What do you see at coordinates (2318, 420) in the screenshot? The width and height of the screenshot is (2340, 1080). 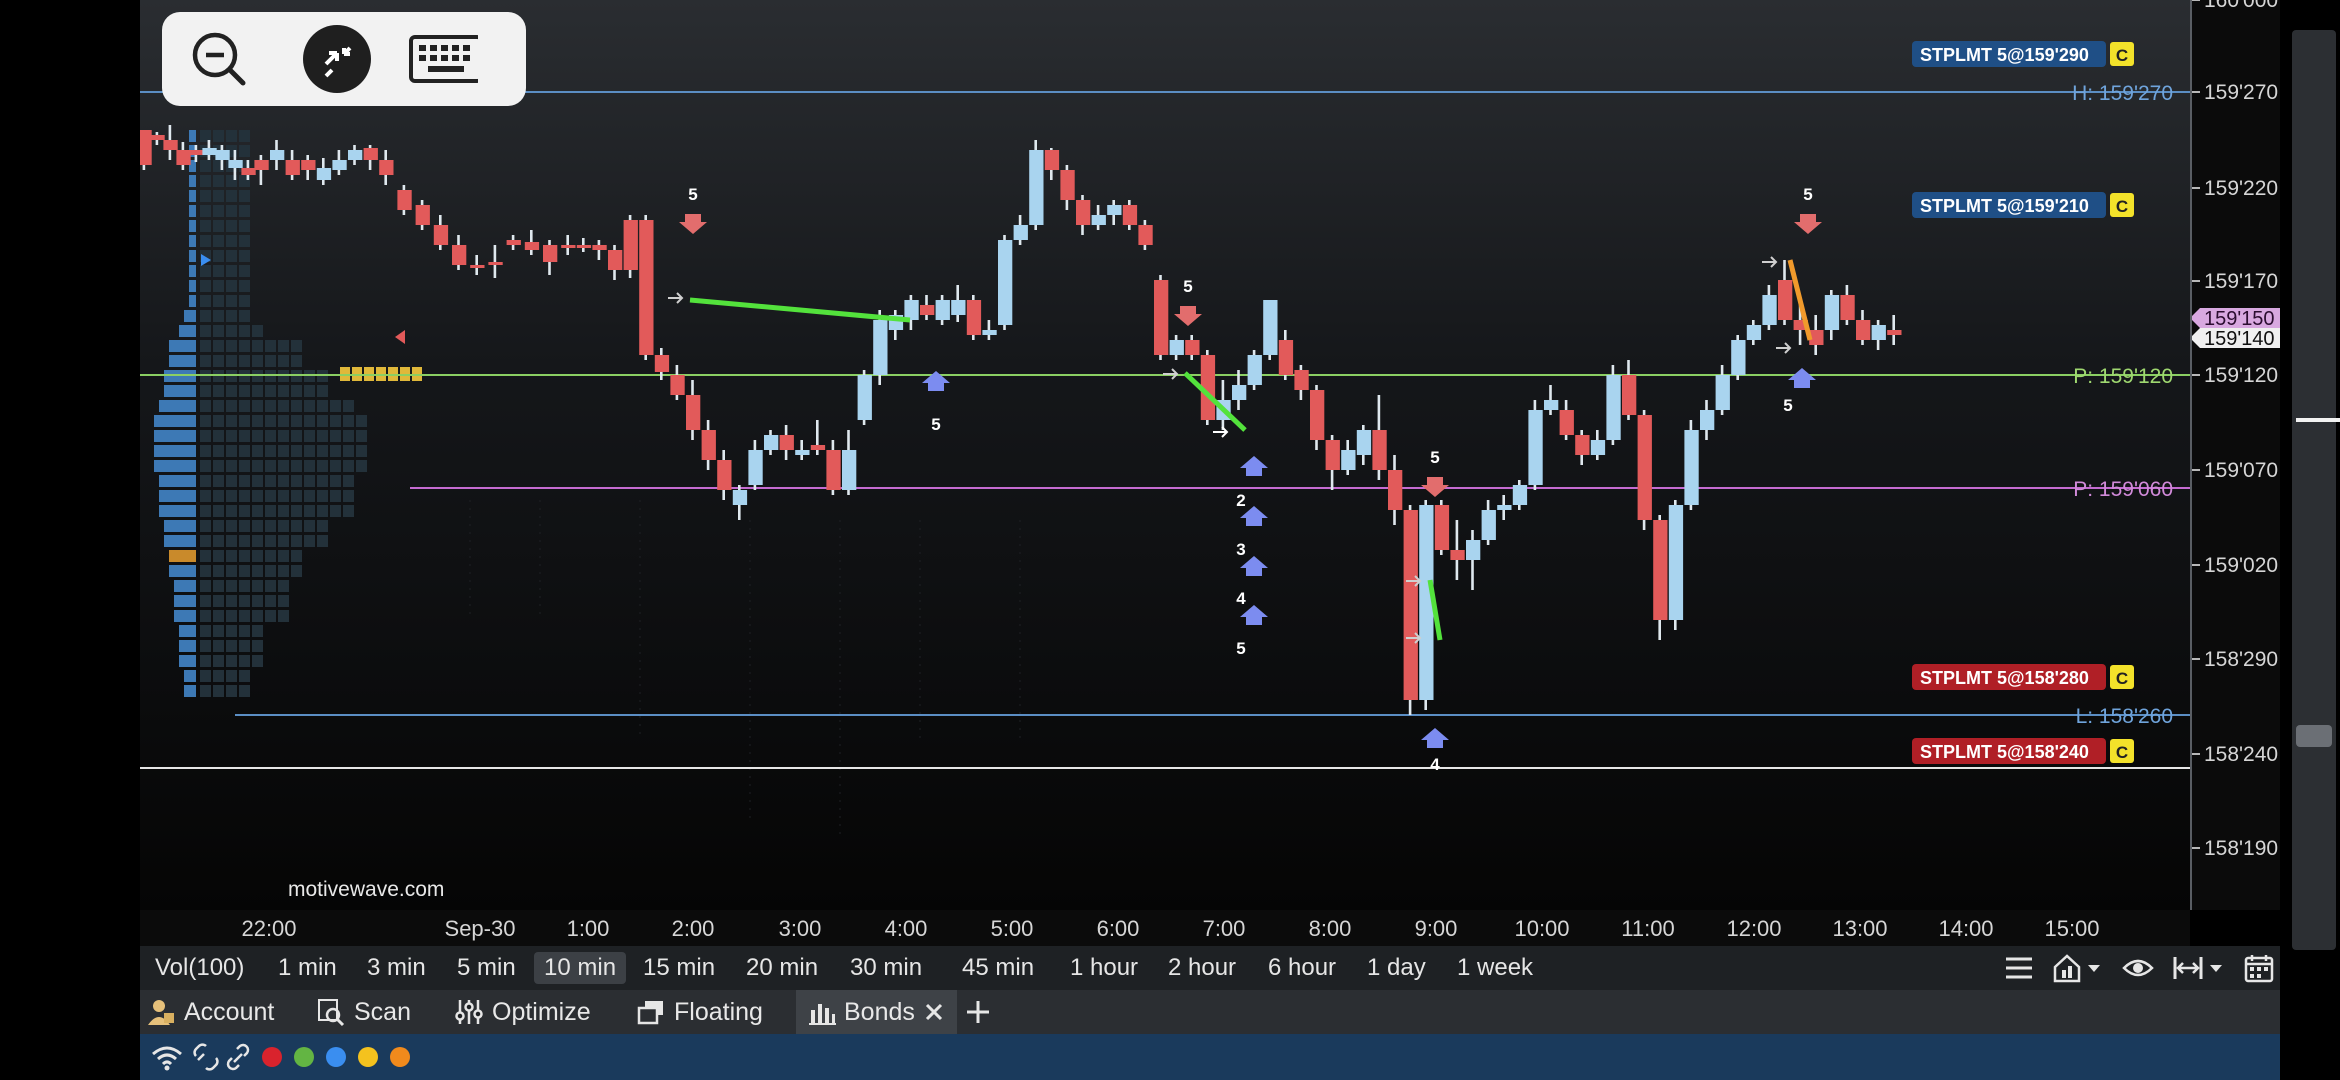 I see `scroll-indicator` at bounding box center [2318, 420].